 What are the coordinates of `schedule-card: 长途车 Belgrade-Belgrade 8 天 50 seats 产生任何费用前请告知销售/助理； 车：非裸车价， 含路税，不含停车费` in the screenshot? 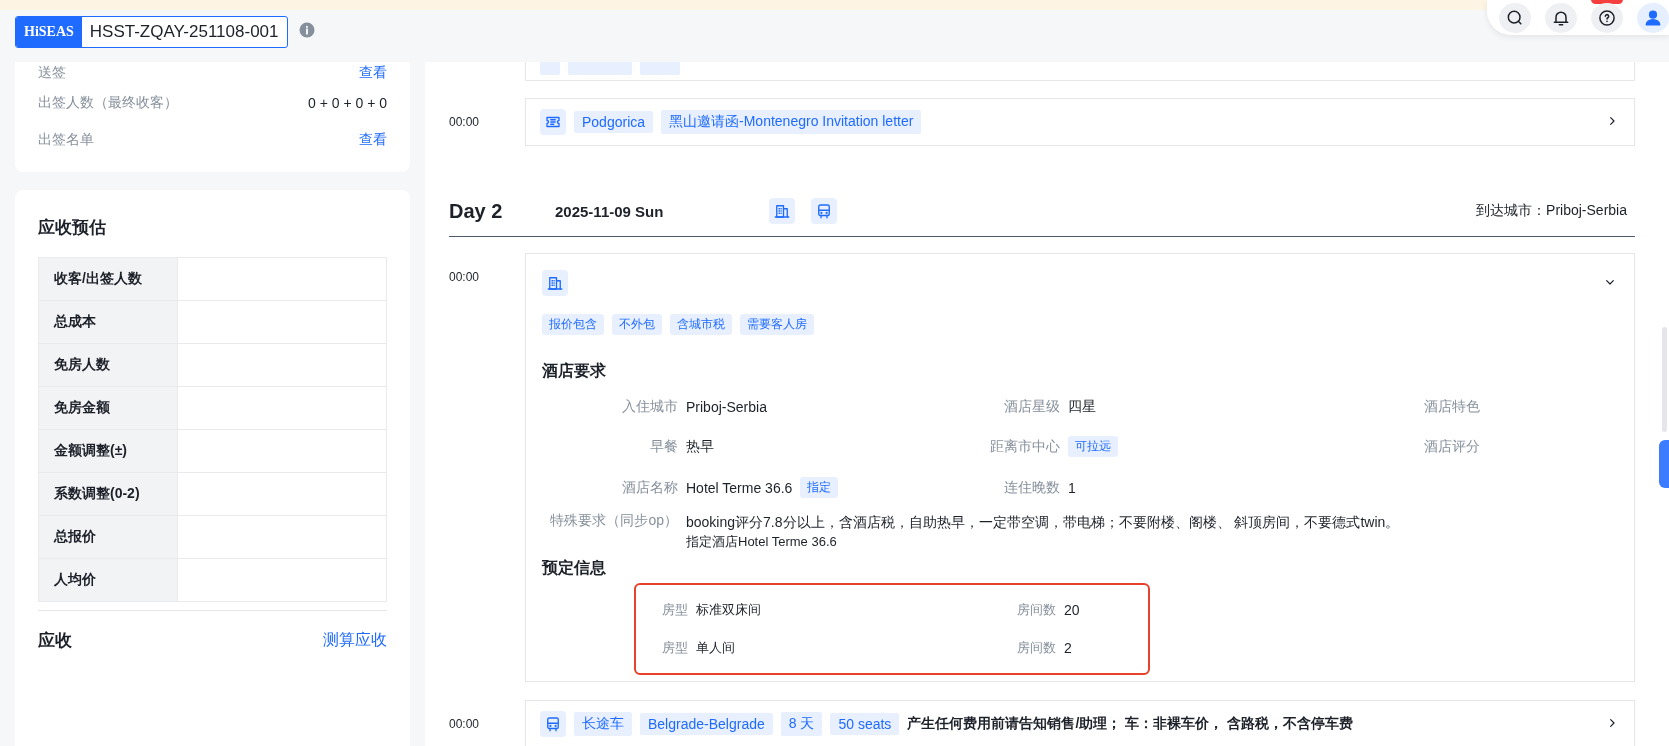 It's located at (1080, 723).